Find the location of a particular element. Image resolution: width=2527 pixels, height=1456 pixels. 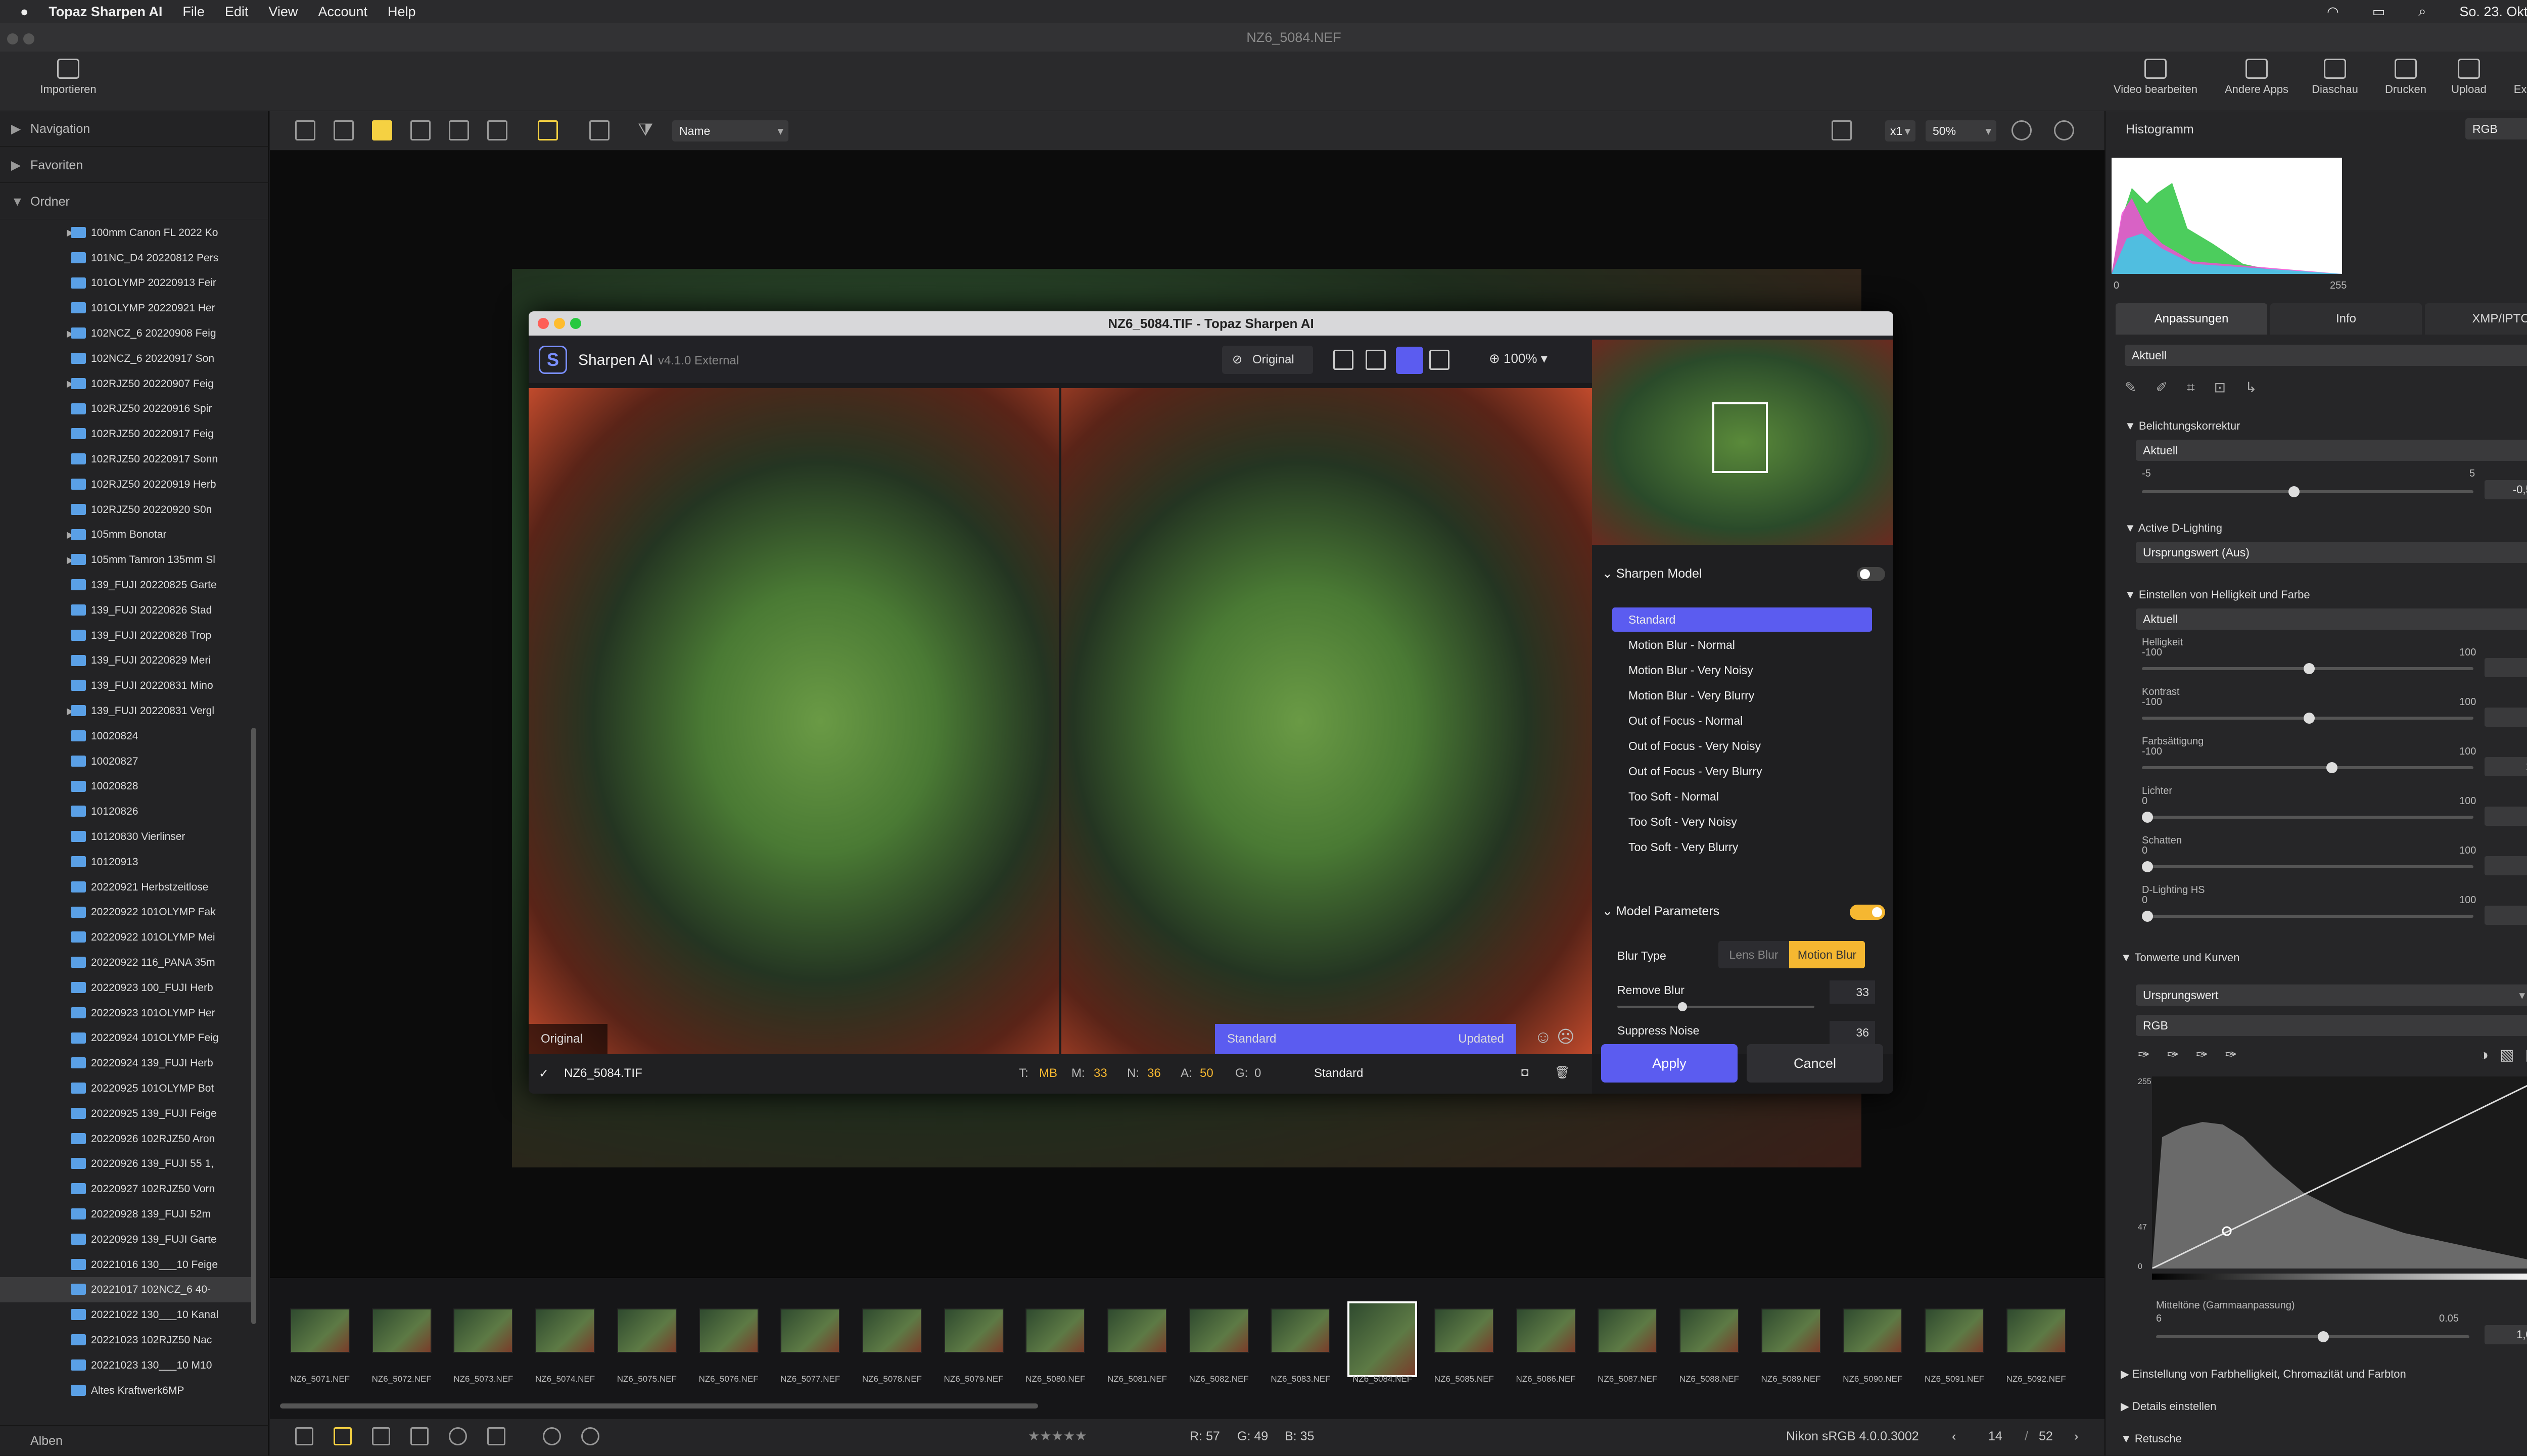

folder-item: 139_FUJI 20220825 Garte is located at coordinates (126, 585).